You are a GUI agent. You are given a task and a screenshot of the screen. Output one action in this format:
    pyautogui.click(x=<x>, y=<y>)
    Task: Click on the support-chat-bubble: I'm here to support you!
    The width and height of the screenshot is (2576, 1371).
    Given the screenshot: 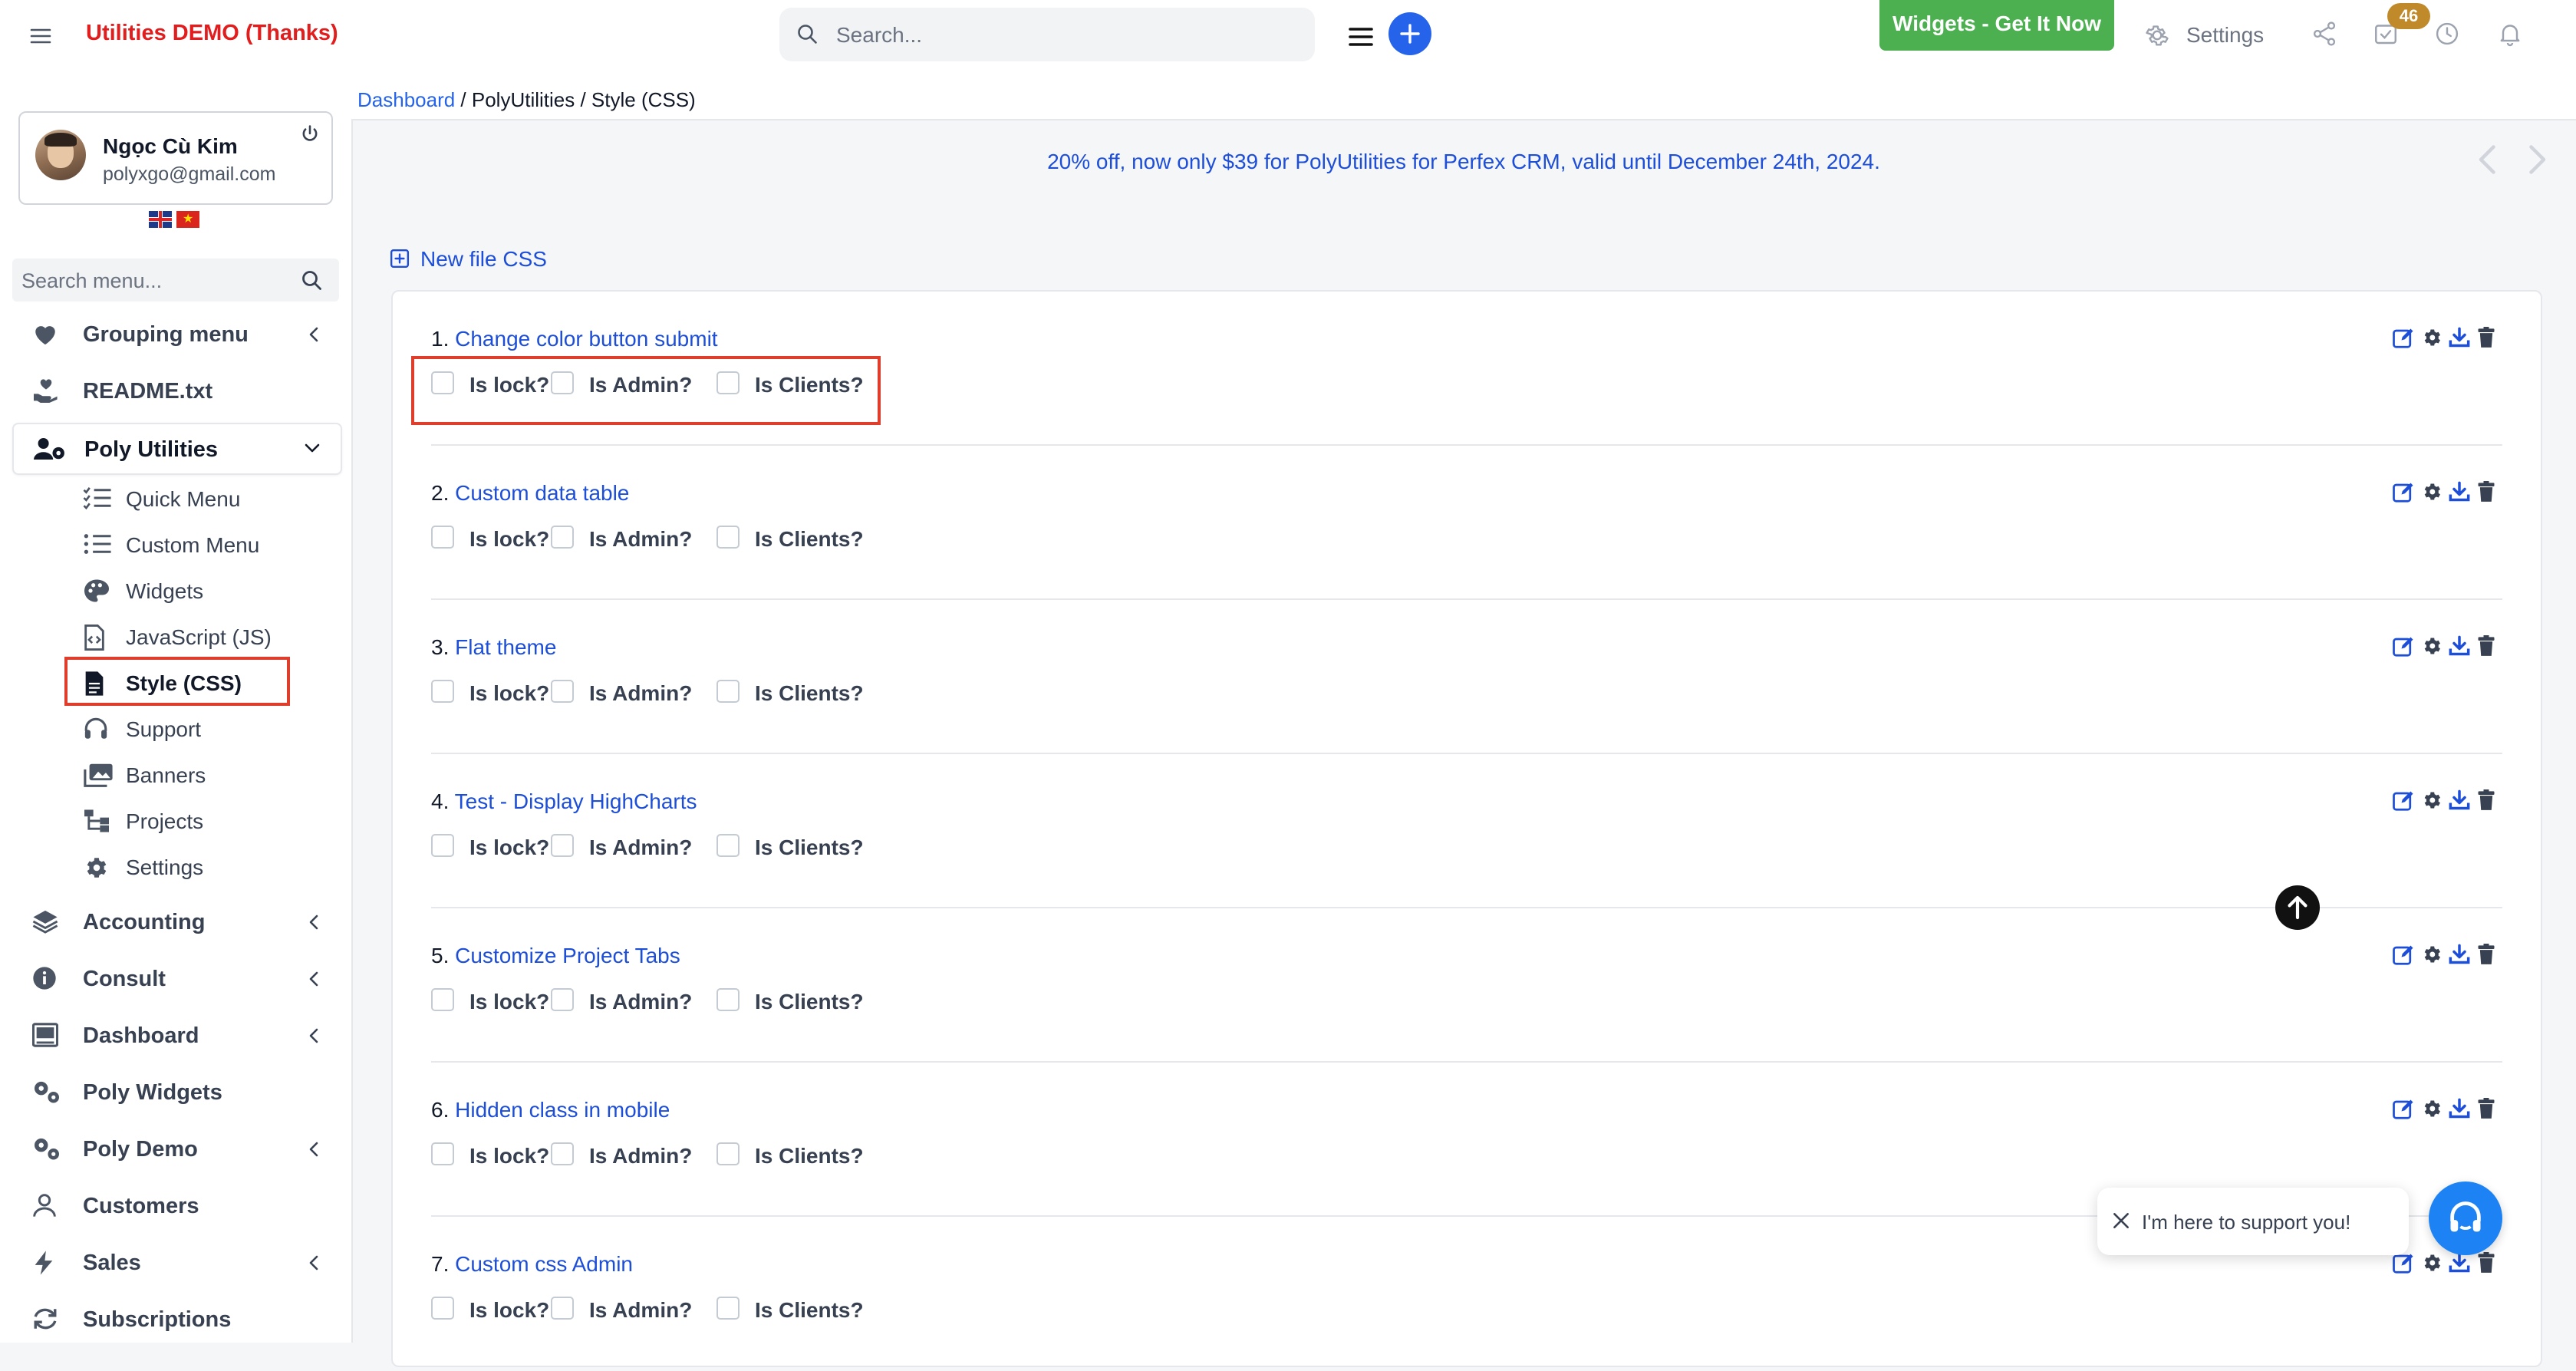 What is the action you would take?
    pyautogui.click(x=2253, y=1221)
    